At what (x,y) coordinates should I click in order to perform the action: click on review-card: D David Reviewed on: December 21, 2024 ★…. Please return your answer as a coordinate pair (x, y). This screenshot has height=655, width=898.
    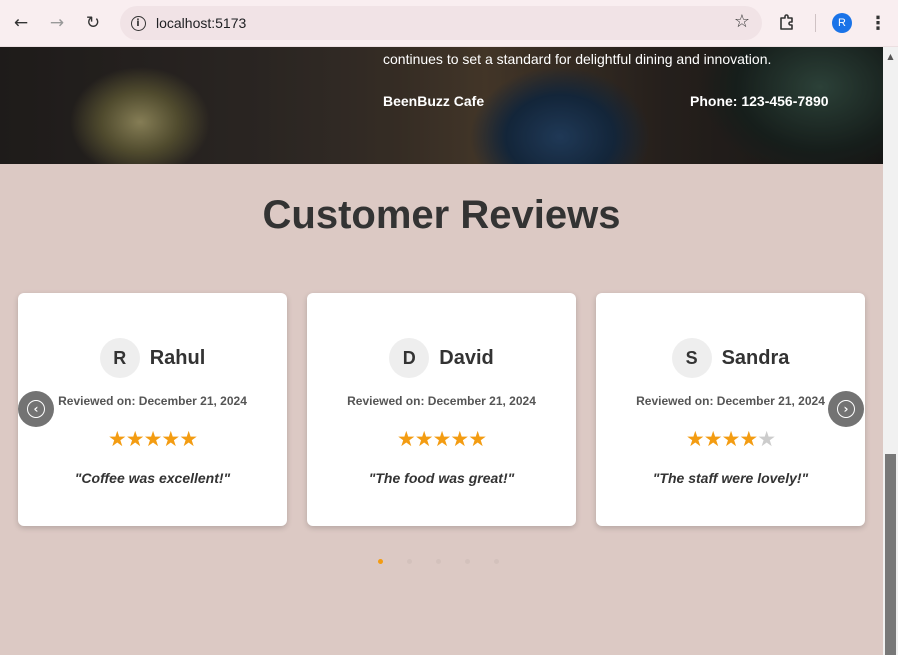
    Looking at the image, I should click on (441, 409).